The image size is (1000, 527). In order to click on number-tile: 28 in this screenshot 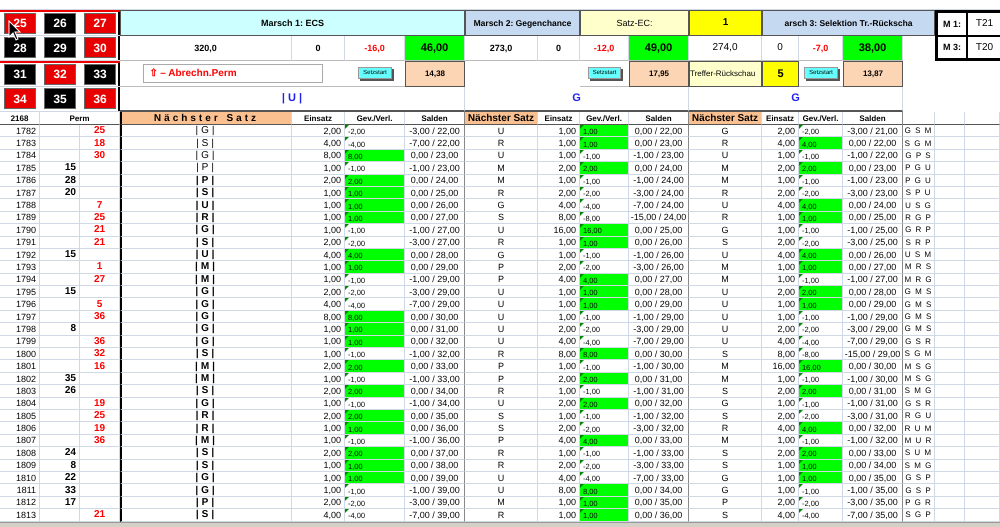, I will do `click(20, 47)`.